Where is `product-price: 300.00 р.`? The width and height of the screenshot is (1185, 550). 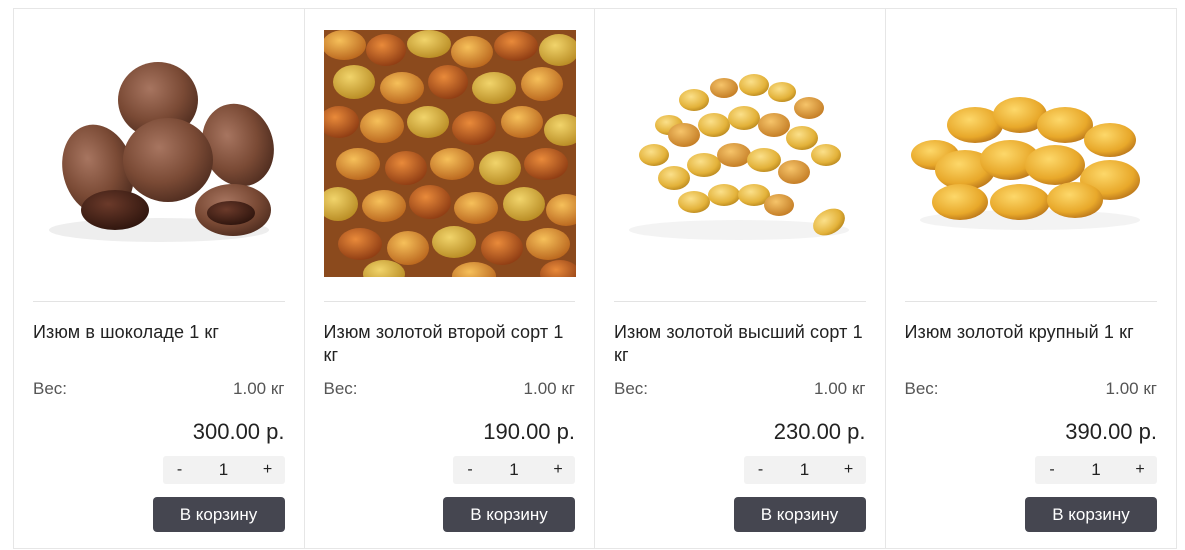 product-price: 300.00 р. is located at coordinates (238, 431).